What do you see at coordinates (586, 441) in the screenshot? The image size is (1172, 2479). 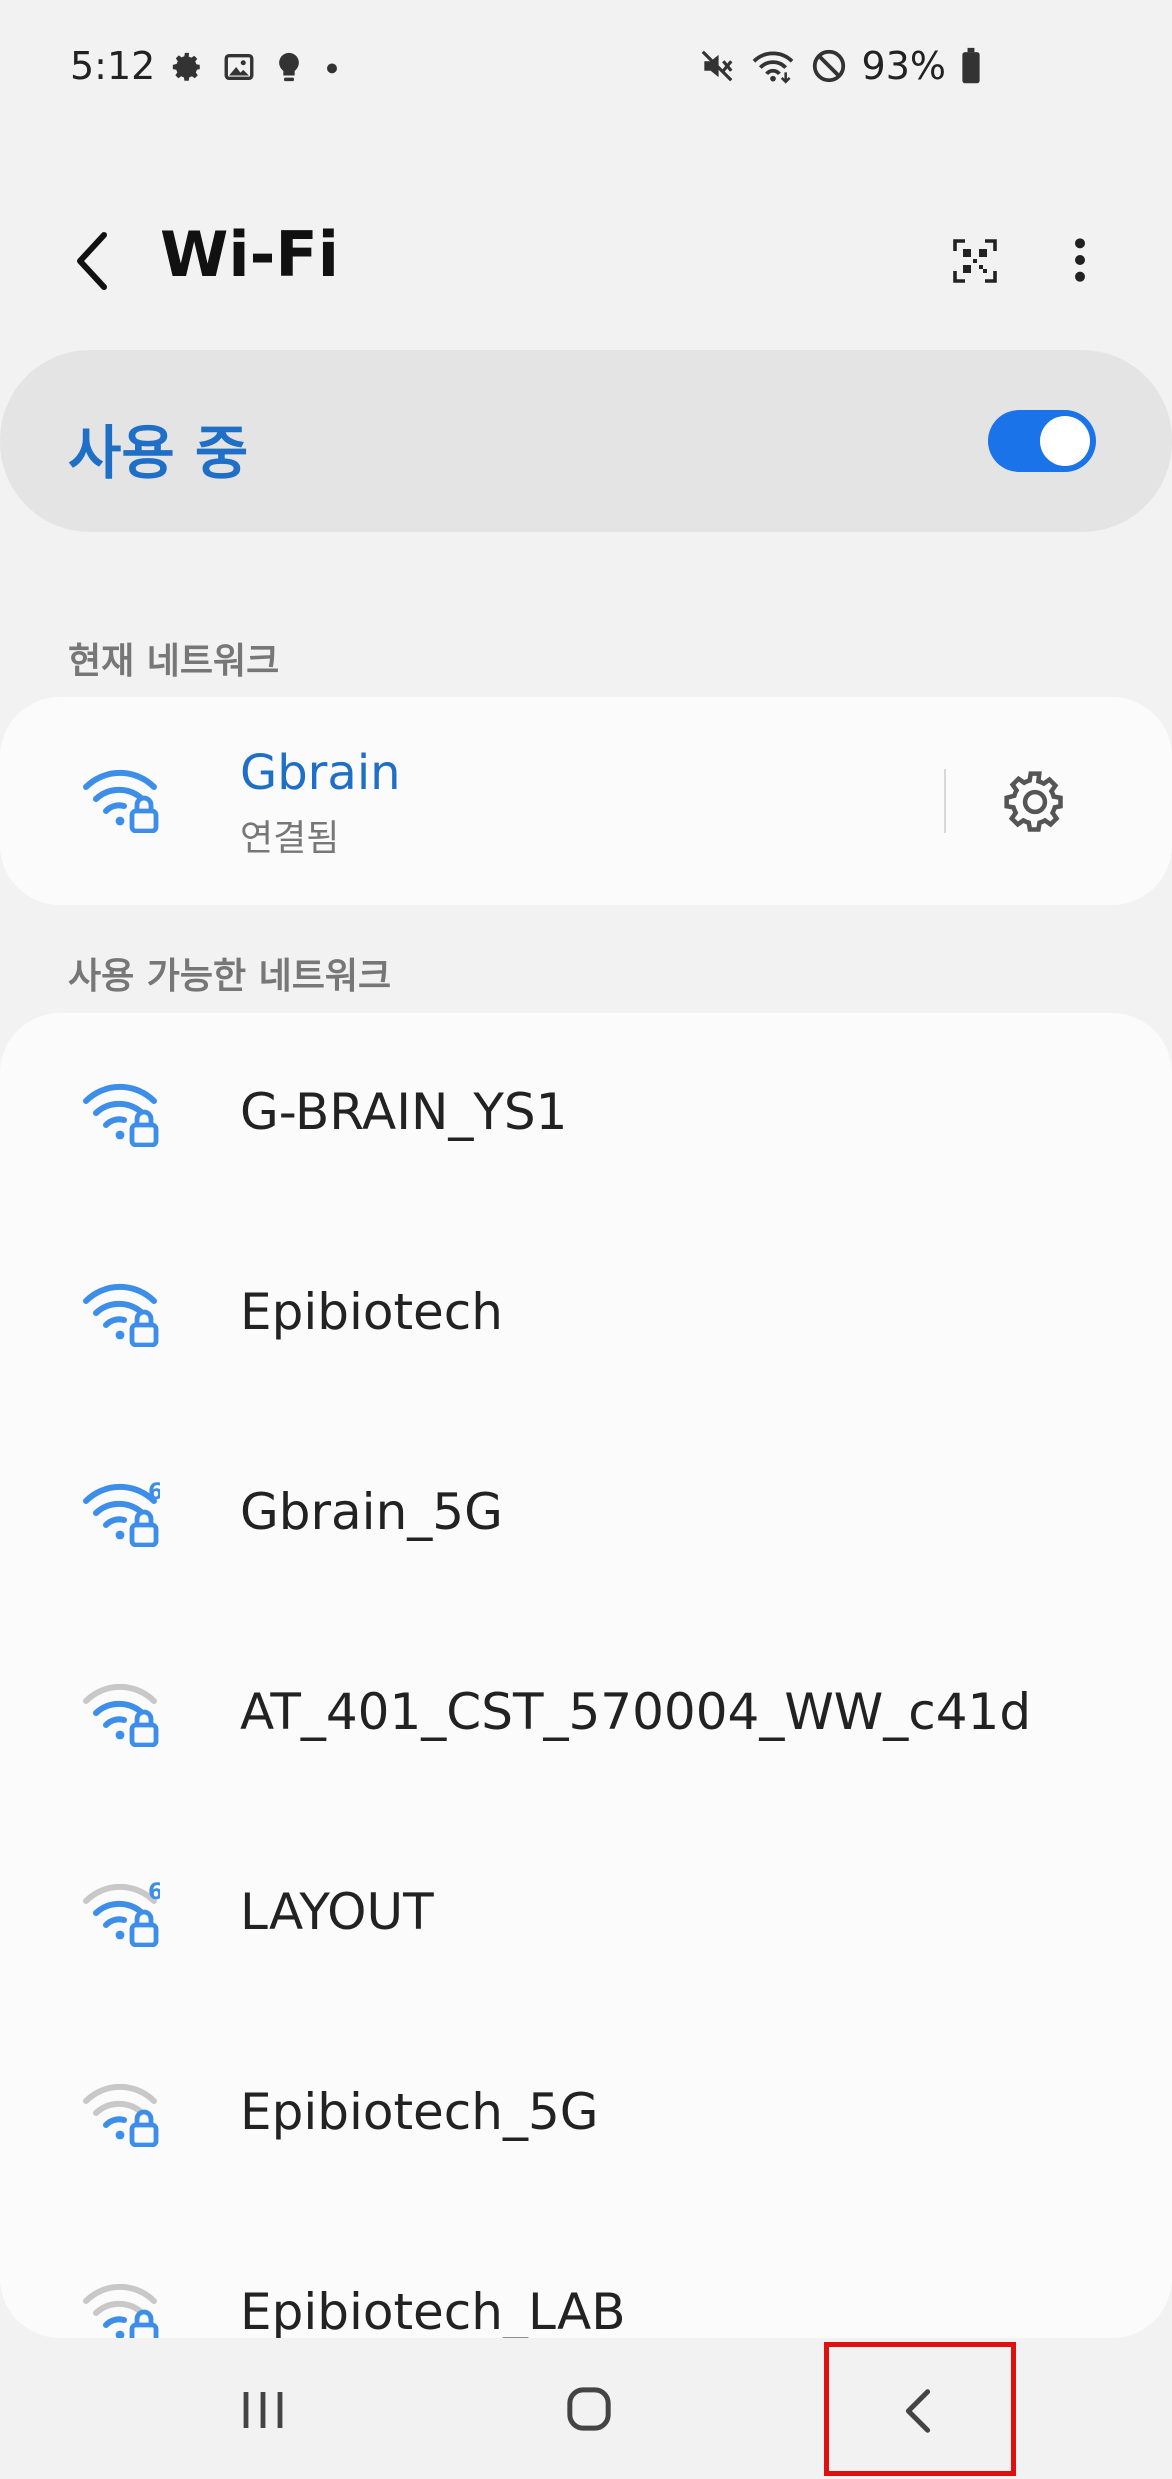 I see `wifi-master-switch: 사용 중` at bounding box center [586, 441].